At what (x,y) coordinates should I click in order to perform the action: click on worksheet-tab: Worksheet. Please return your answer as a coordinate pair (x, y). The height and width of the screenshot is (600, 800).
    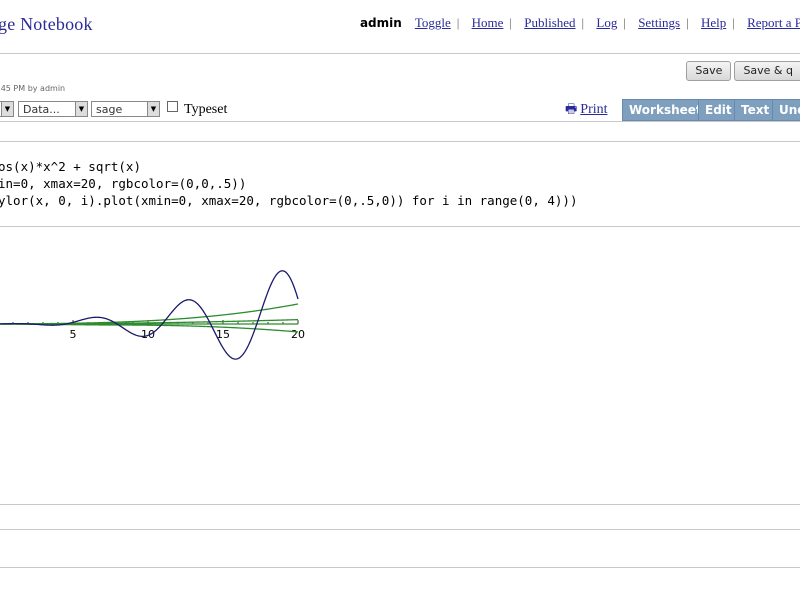
    Looking at the image, I should click on (665, 110).